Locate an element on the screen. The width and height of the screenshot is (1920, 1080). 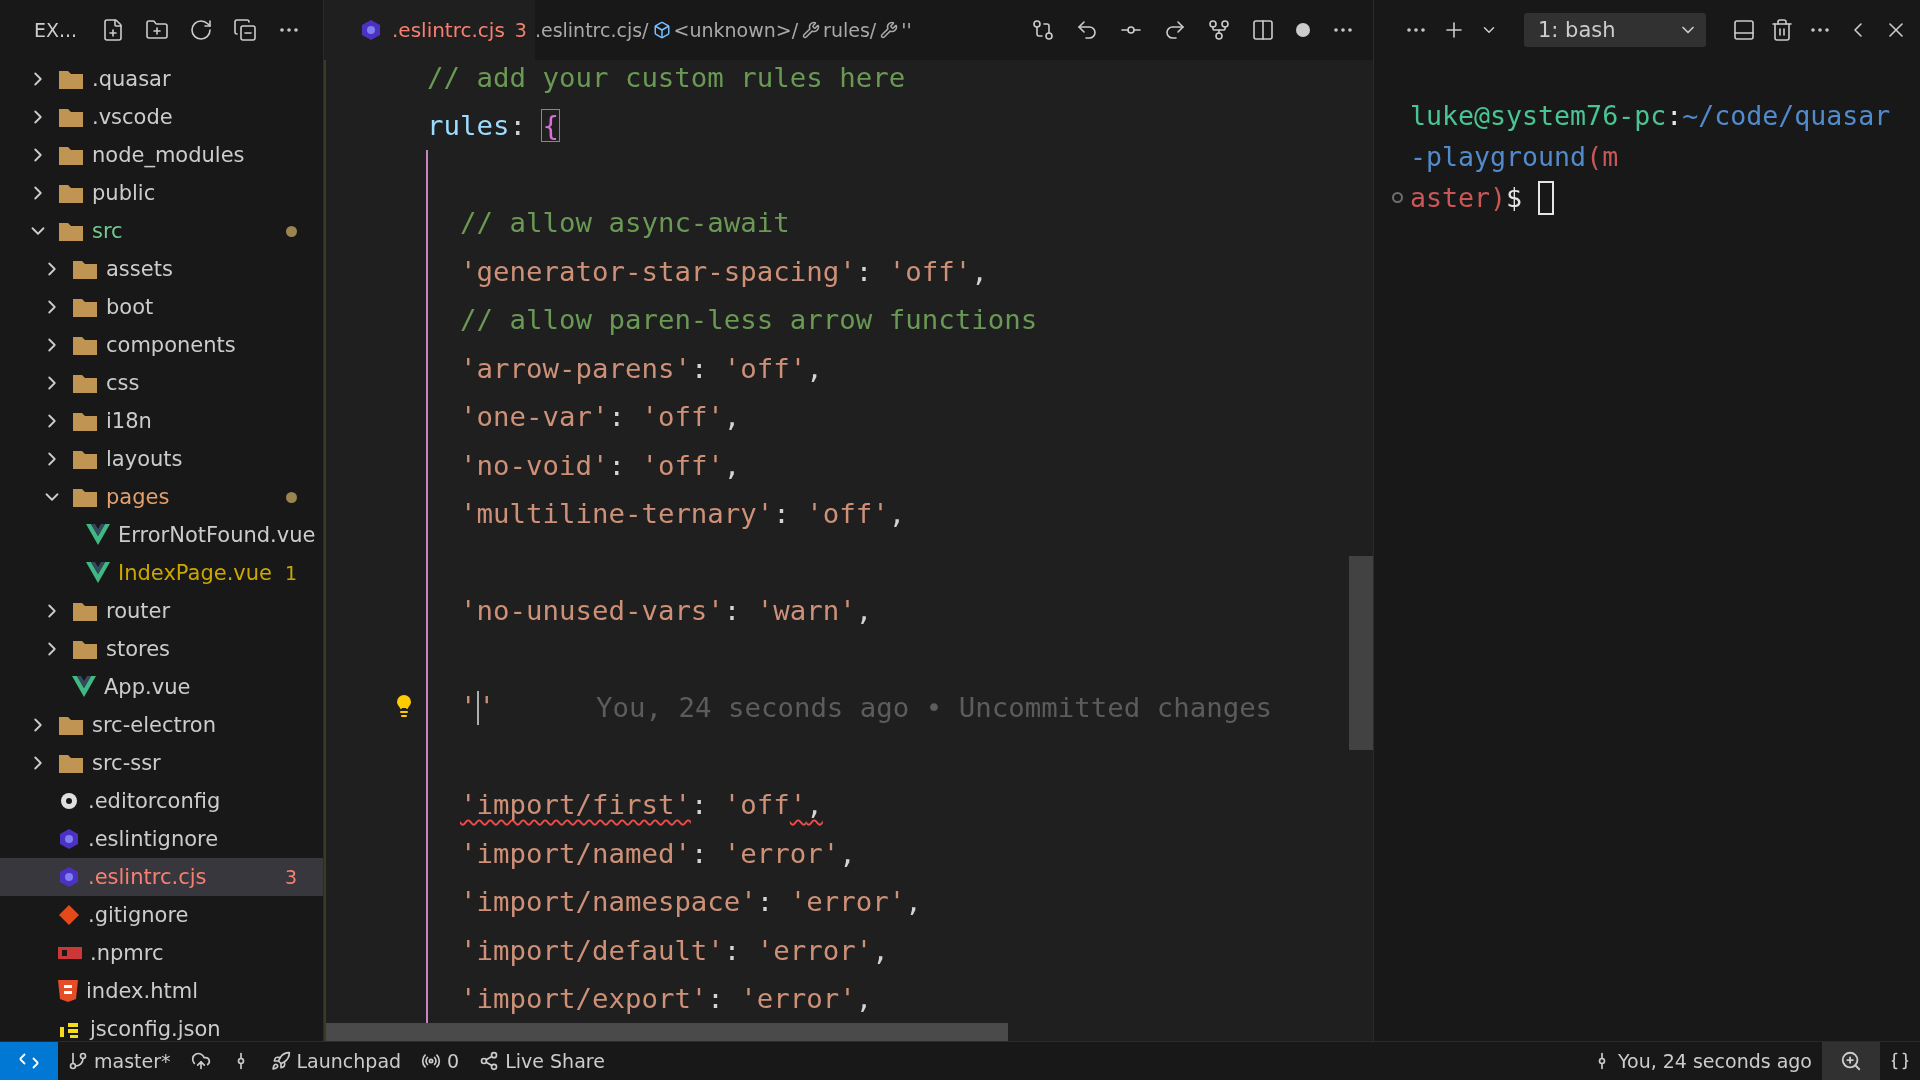
breadcrumb: rules/ is located at coordinates (839, 30).